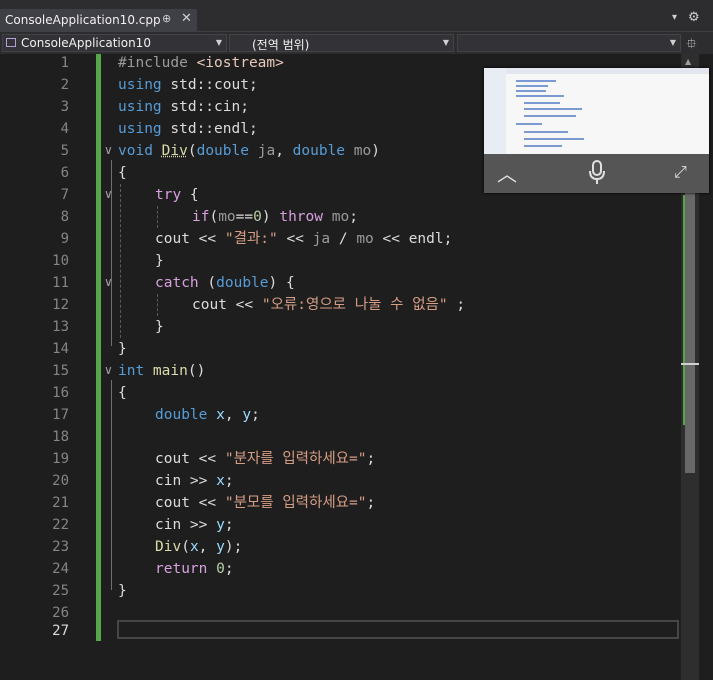 Image resolution: width=713 pixels, height=680 pixels. I want to click on line-number: 24, so click(60, 569).